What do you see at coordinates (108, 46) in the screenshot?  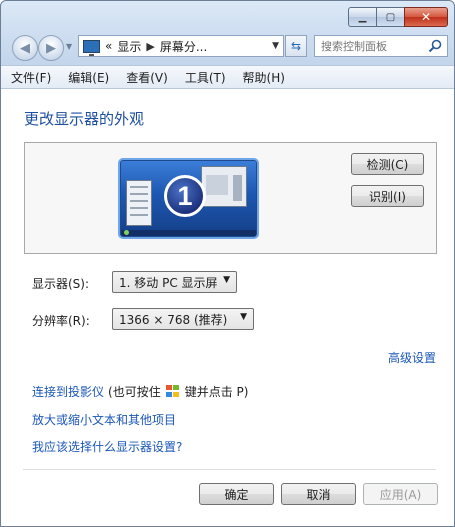 I see `address-prefix: «` at bounding box center [108, 46].